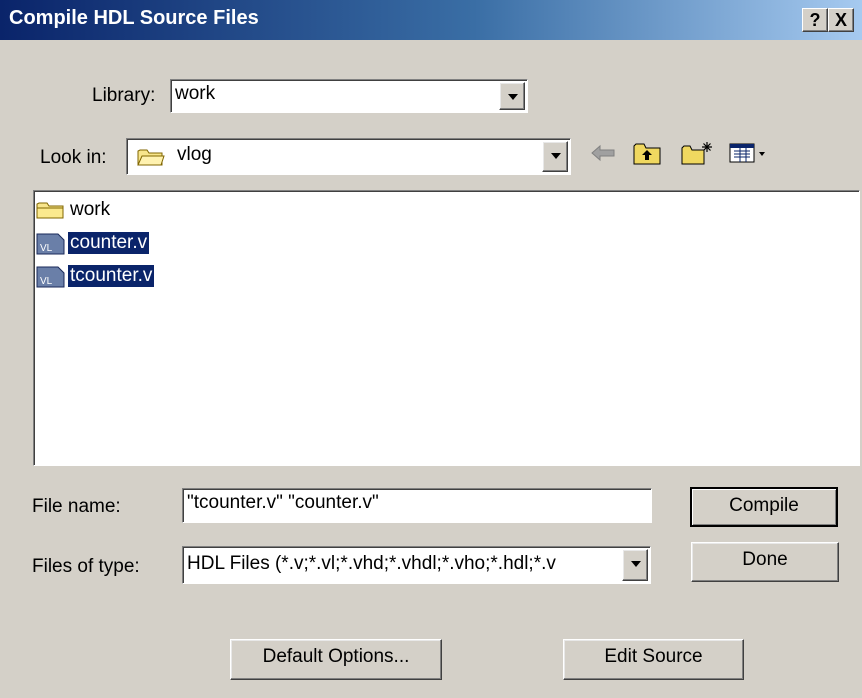 The height and width of the screenshot is (698, 862). Describe the element at coordinates (90, 209) in the screenshot. I see `file-name: work` at that location.